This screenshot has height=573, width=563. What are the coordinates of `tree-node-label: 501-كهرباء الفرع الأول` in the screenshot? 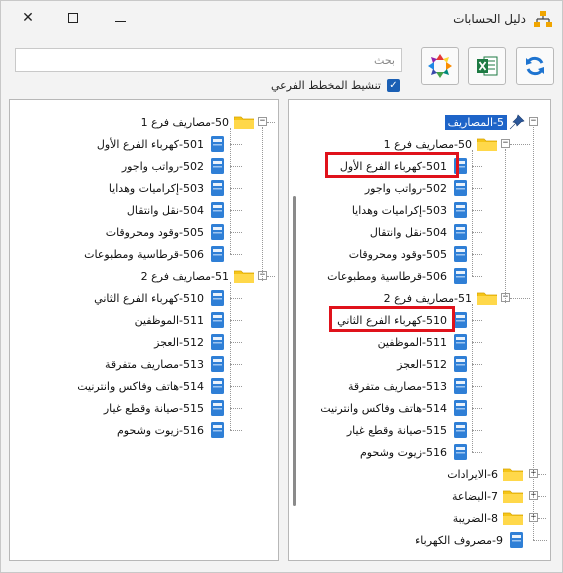 It's located at (150, 144).